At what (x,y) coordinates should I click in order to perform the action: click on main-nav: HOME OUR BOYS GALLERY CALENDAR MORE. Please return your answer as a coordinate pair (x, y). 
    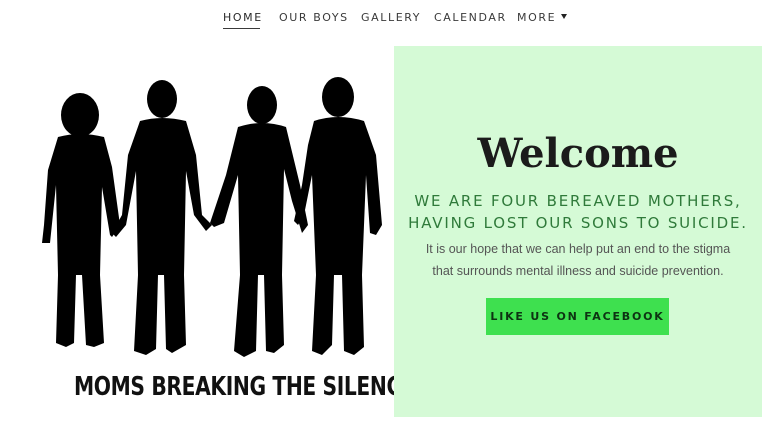
    Looking at the image, I should click on (385, 20).